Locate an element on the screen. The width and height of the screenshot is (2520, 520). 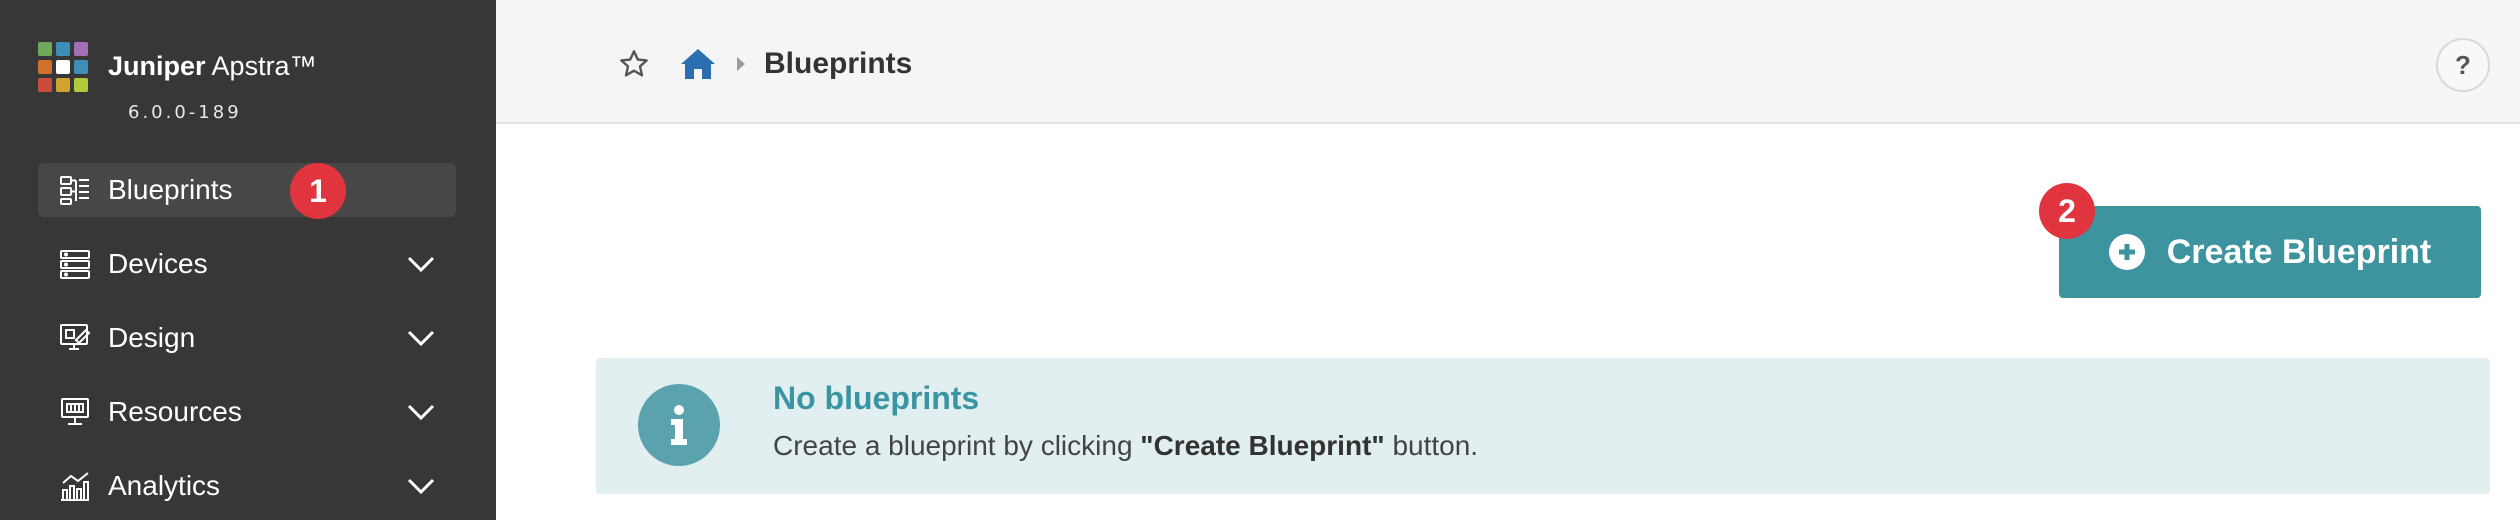
breadcrumb-separator-icon is located at coordinates (742, 64).